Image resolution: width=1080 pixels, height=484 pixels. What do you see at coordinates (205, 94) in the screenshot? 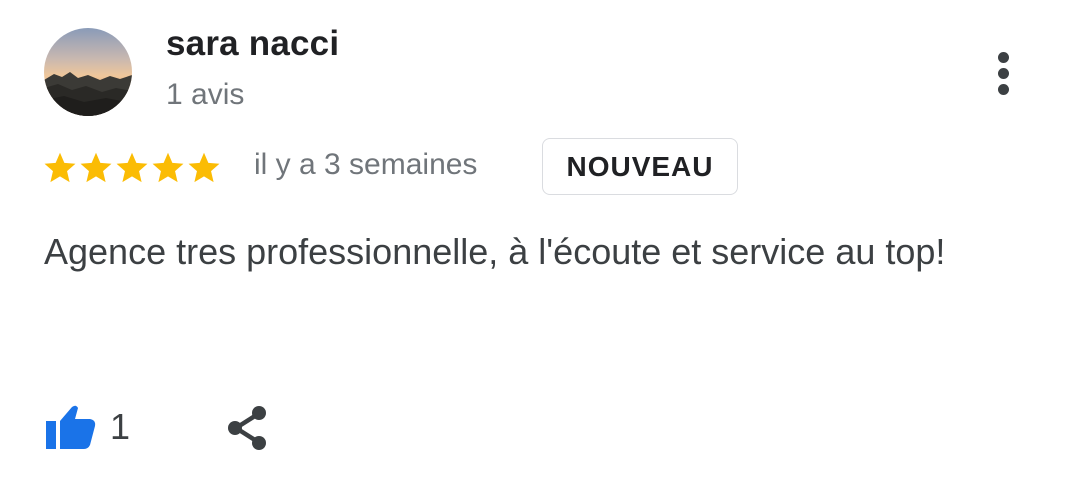
I see `reviewer-review-count: 1 avis` at bounding box center [205, 94].